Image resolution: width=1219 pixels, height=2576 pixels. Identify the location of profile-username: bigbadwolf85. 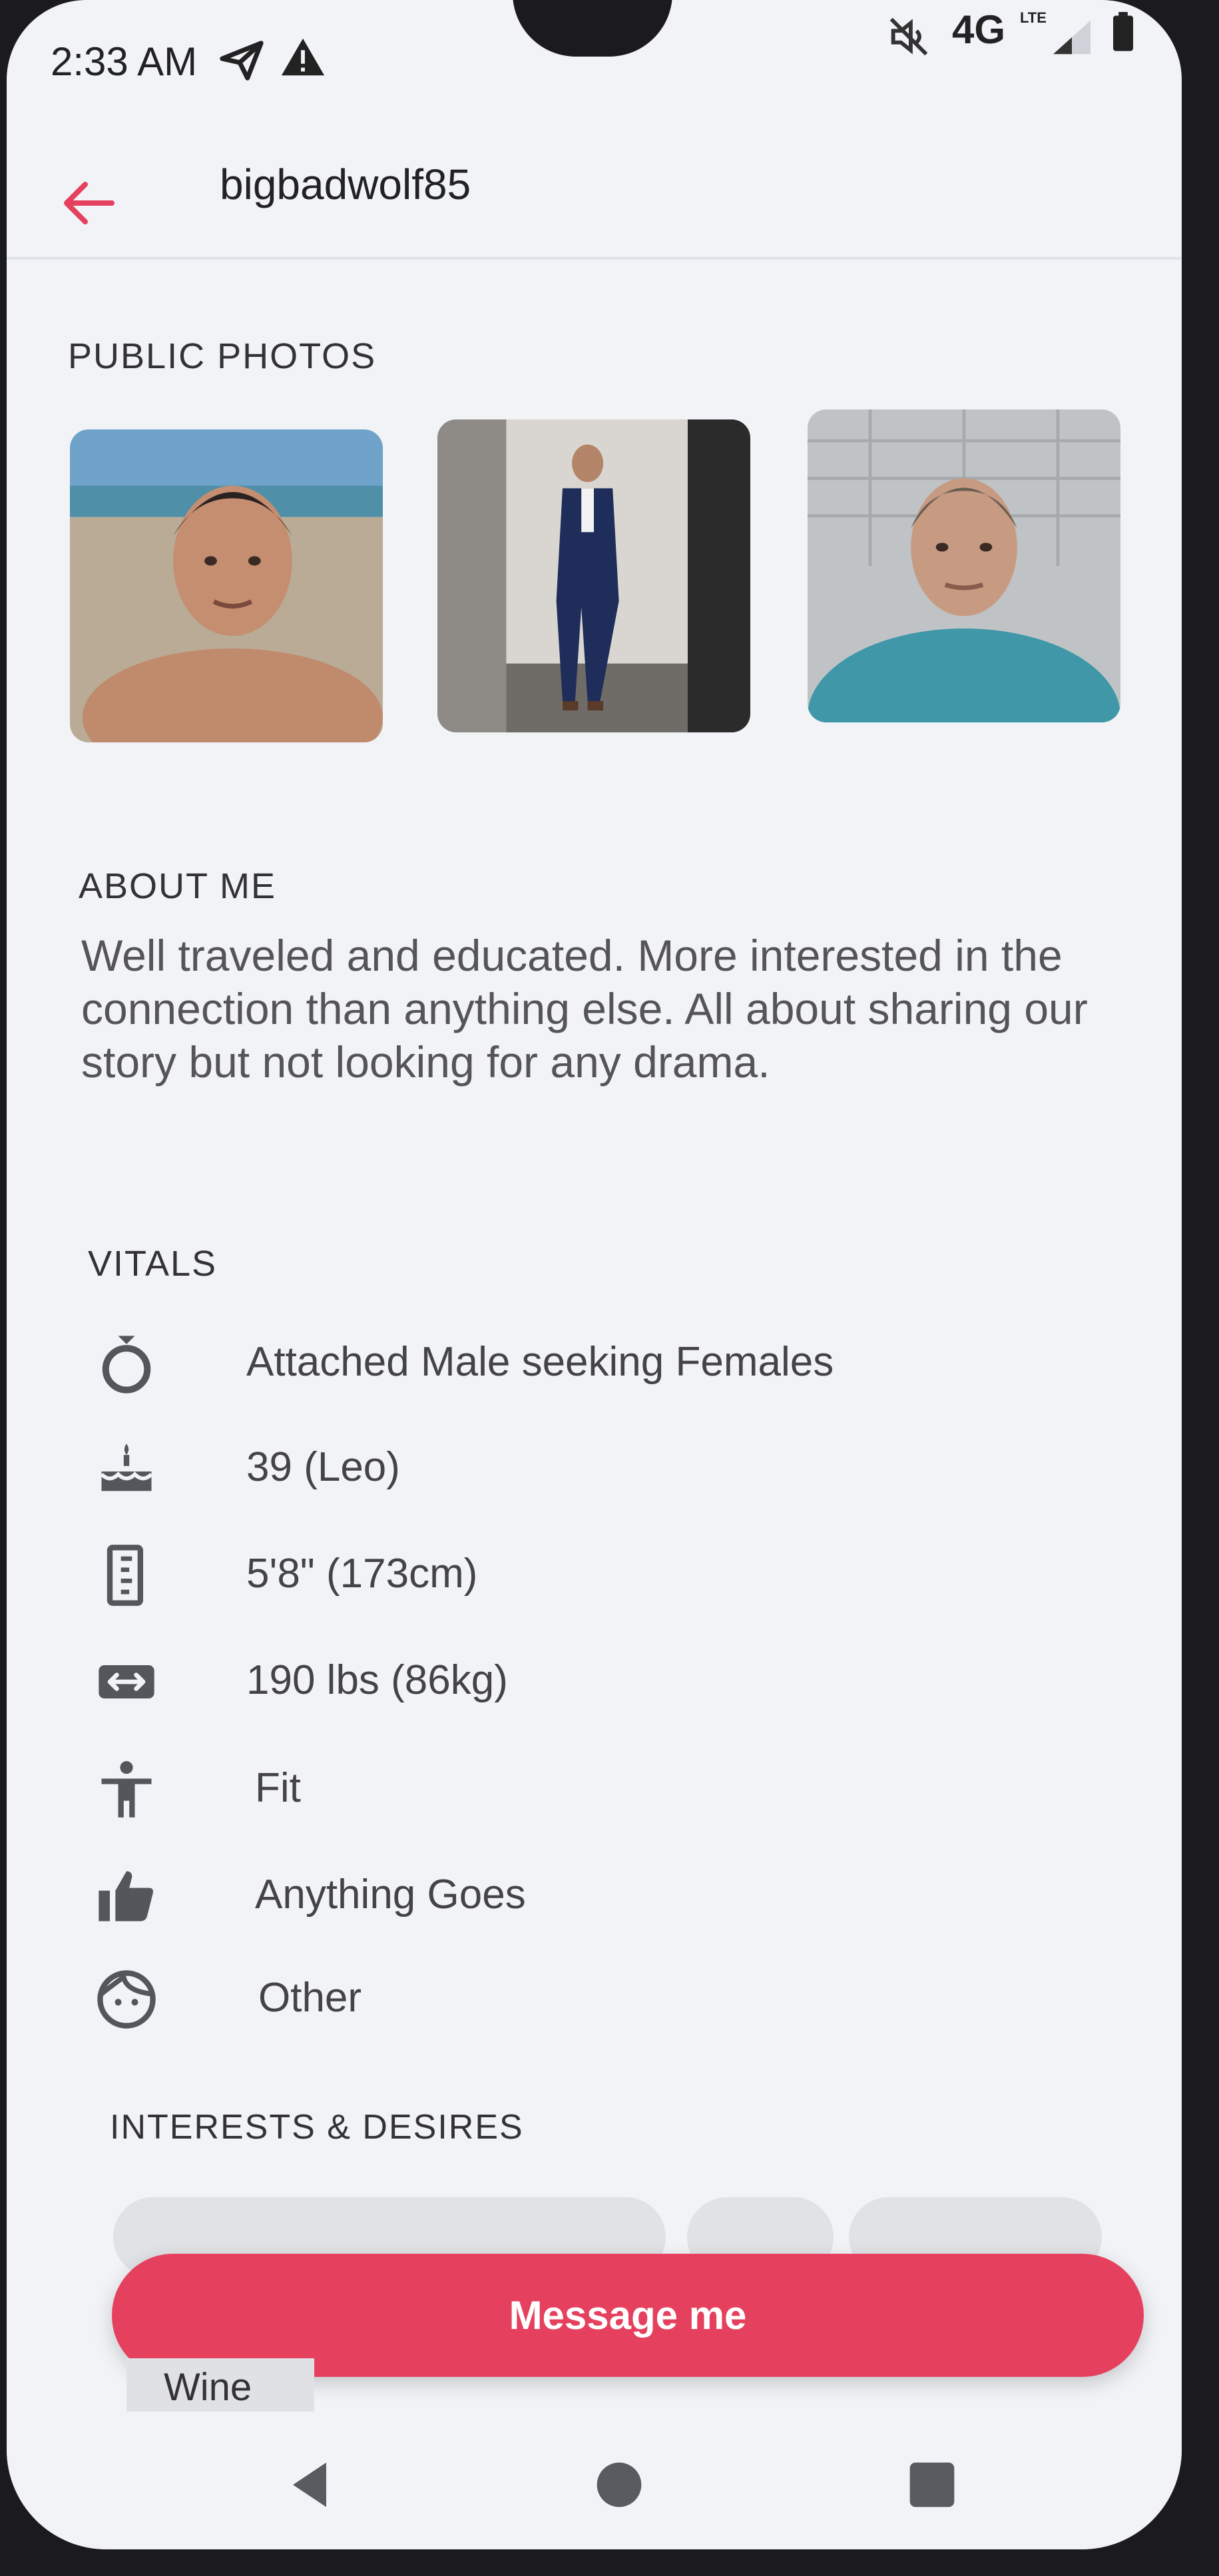
(345, 184).